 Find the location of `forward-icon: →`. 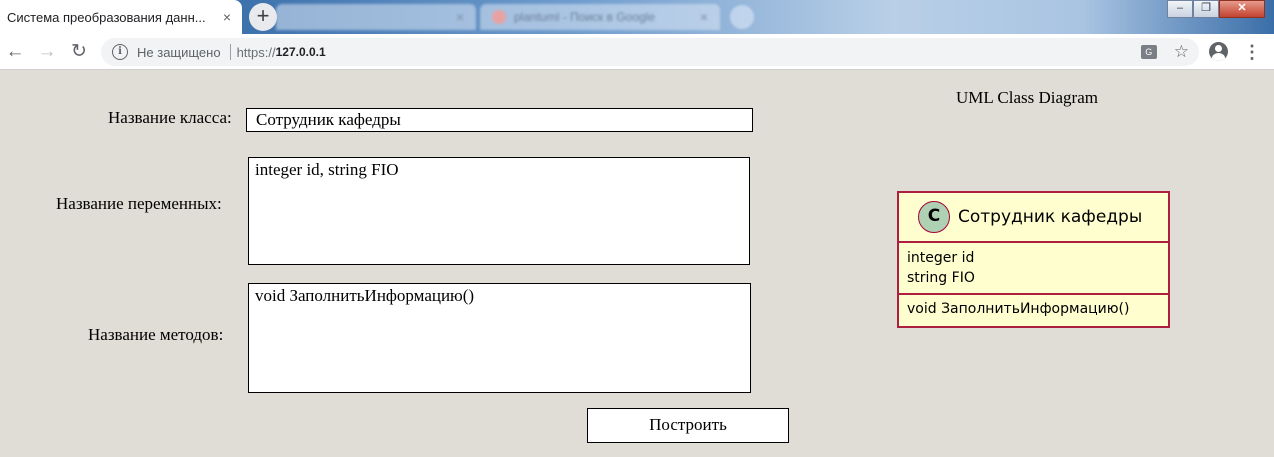

forward-icon: → is located at coordinates (47, 52).